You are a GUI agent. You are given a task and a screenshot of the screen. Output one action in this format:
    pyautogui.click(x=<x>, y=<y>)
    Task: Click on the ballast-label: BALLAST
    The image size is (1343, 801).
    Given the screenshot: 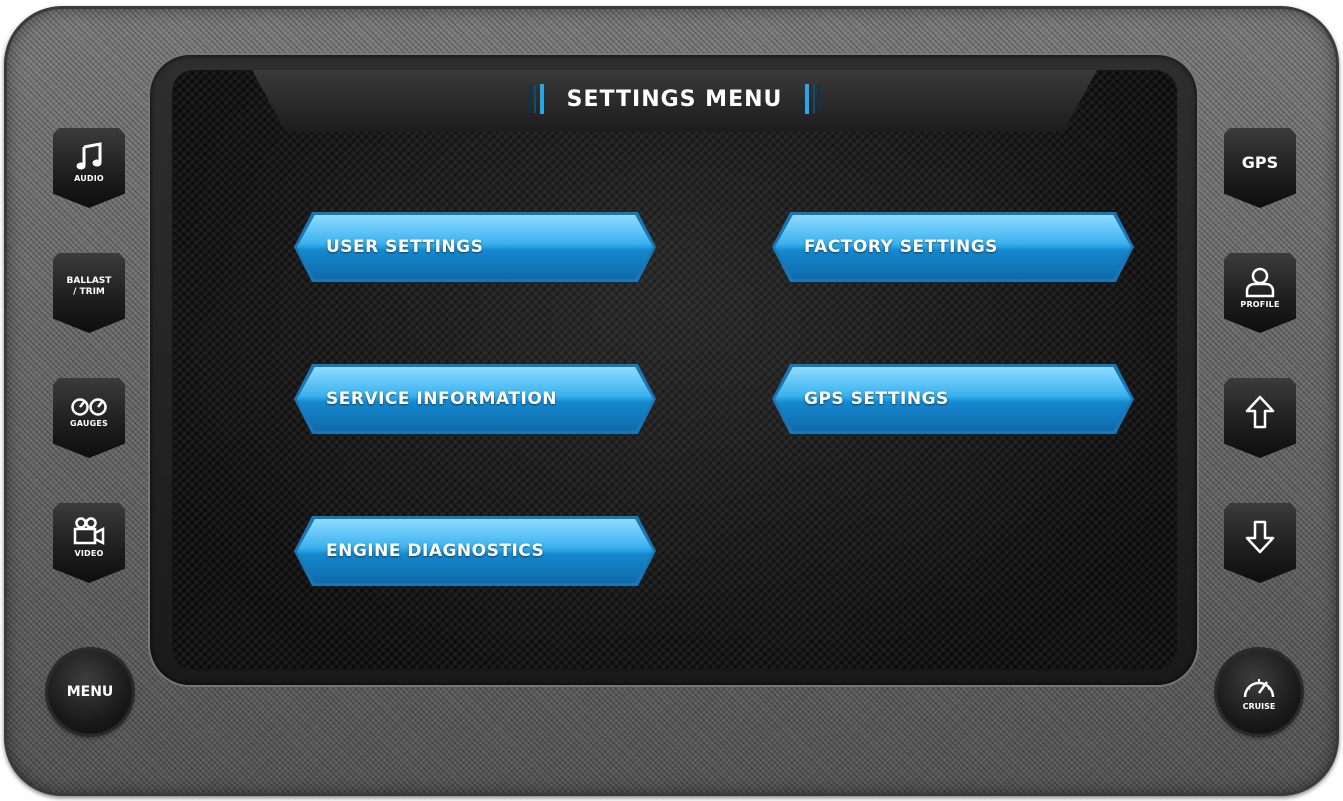 What is the action you would take?
    pyautogui.click(x=89, y=281)
    